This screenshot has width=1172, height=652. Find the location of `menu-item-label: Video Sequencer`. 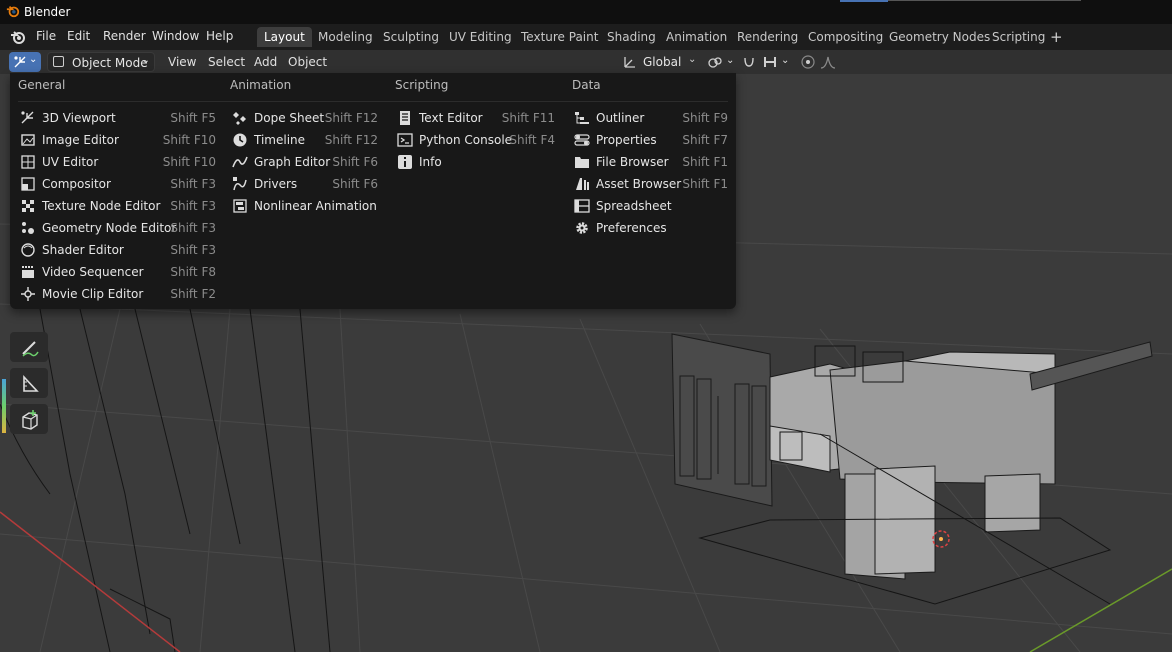

menu-item-label: Video Sequencer is located at coordinates (93, 272).